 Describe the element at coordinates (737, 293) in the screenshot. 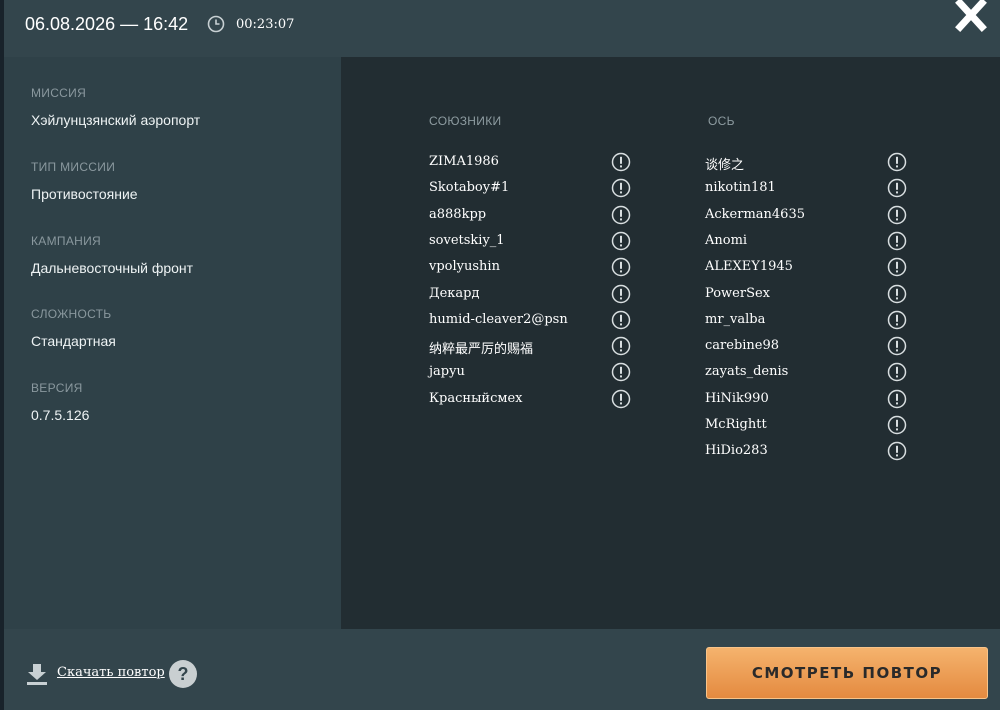

I see `axis-player-name: PowerSex` at that location.